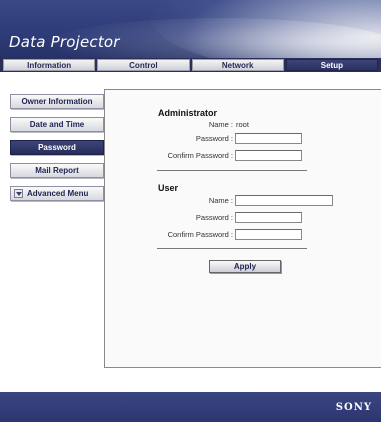  What do you see at coordinates (220, 200) in the screenshot?
I see `user-name-label: Name :` at bounding box center [220, 200].